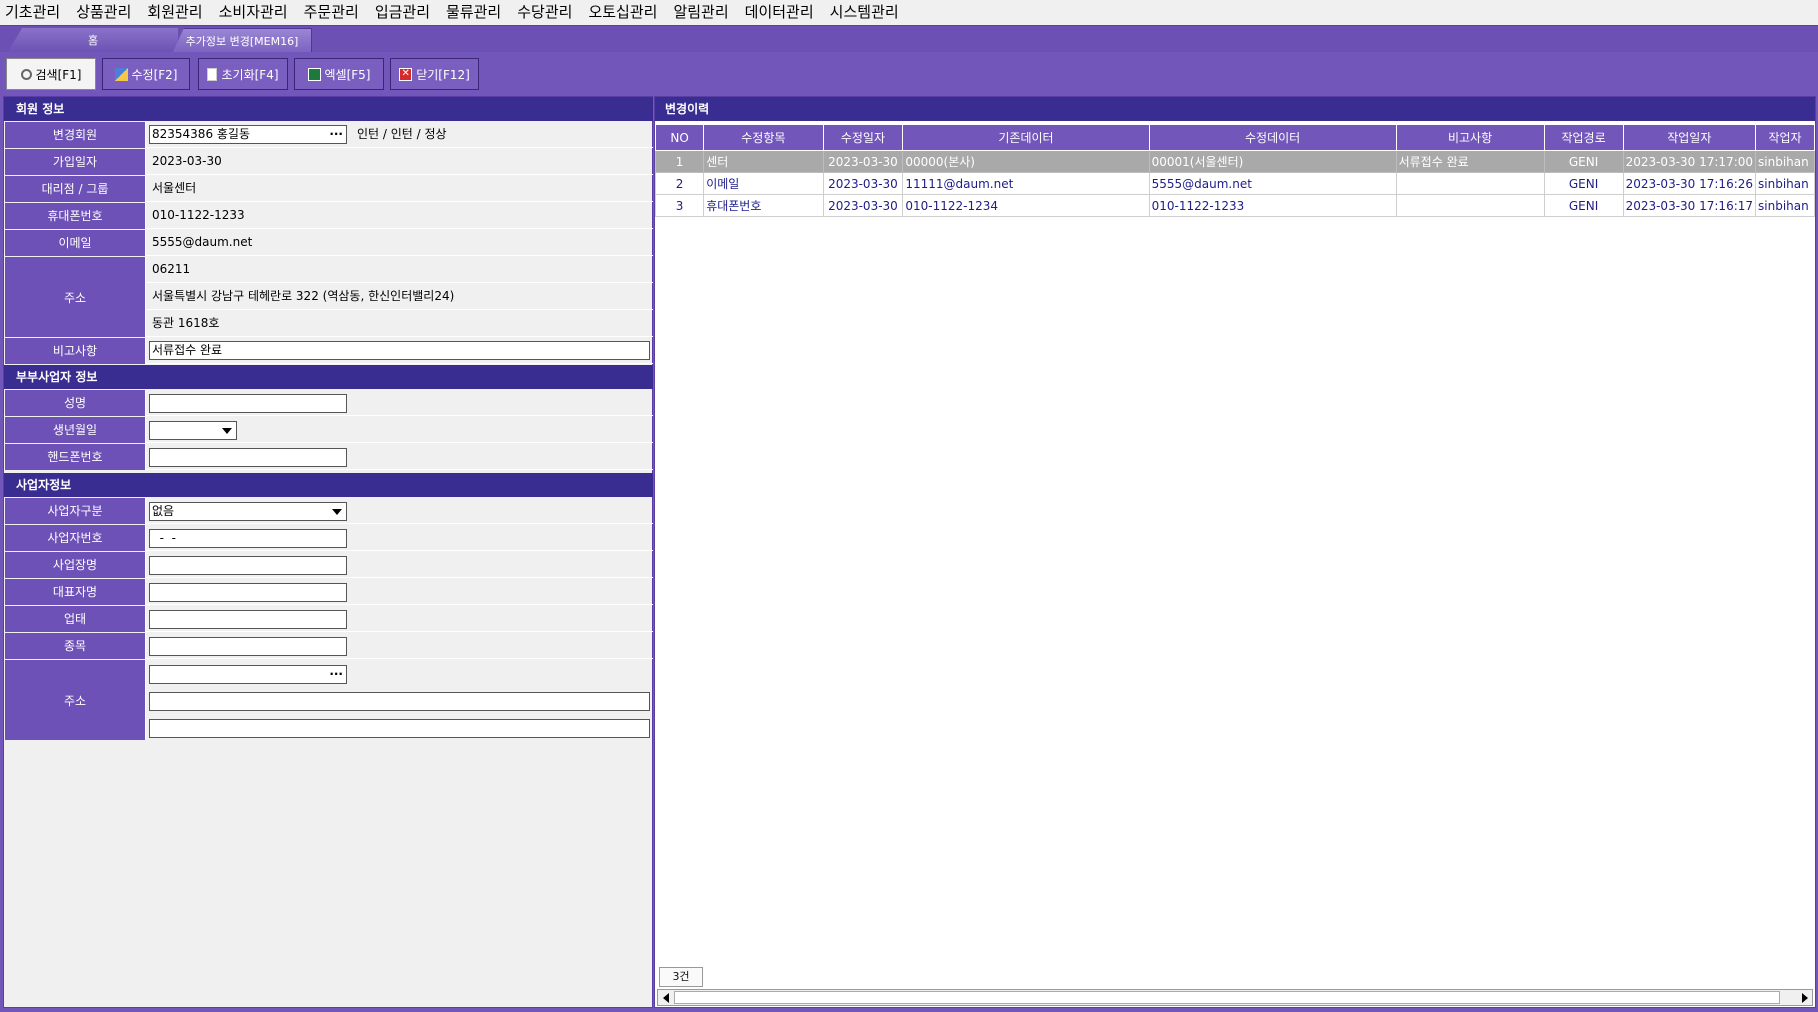 The height and width of the screenshot is (1012, 1818). What do you see at coordinates (34, 12) in the screenshot?
I see `menu-basic: 기초관리` at bounding box center [34, 12].